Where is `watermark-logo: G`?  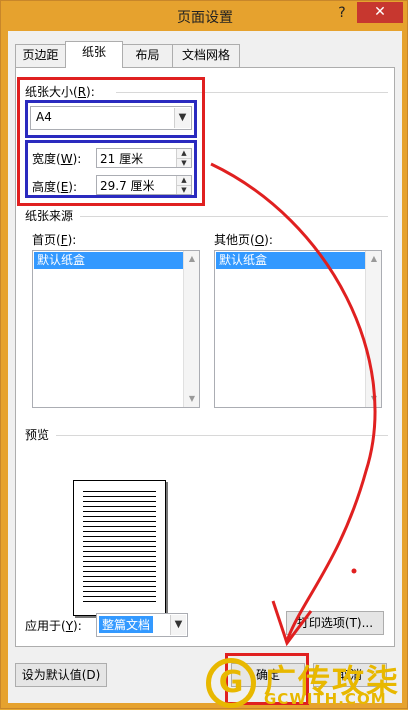
watermark-logo: G is located at coordinates (231, 683).